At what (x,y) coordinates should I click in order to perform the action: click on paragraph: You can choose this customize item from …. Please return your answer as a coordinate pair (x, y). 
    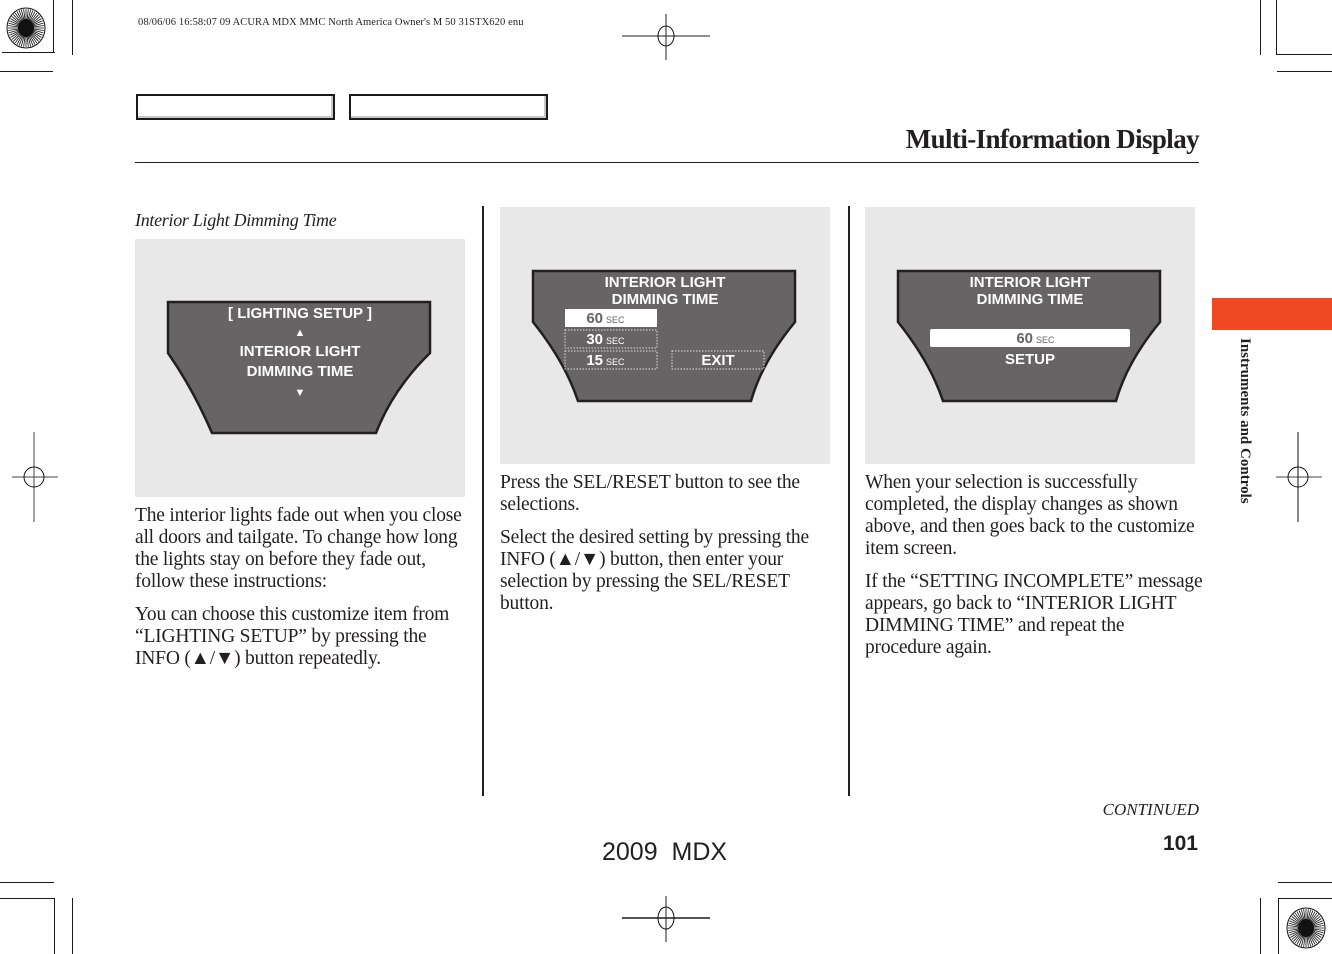
    Looking at the image, I should click on (292, 636).